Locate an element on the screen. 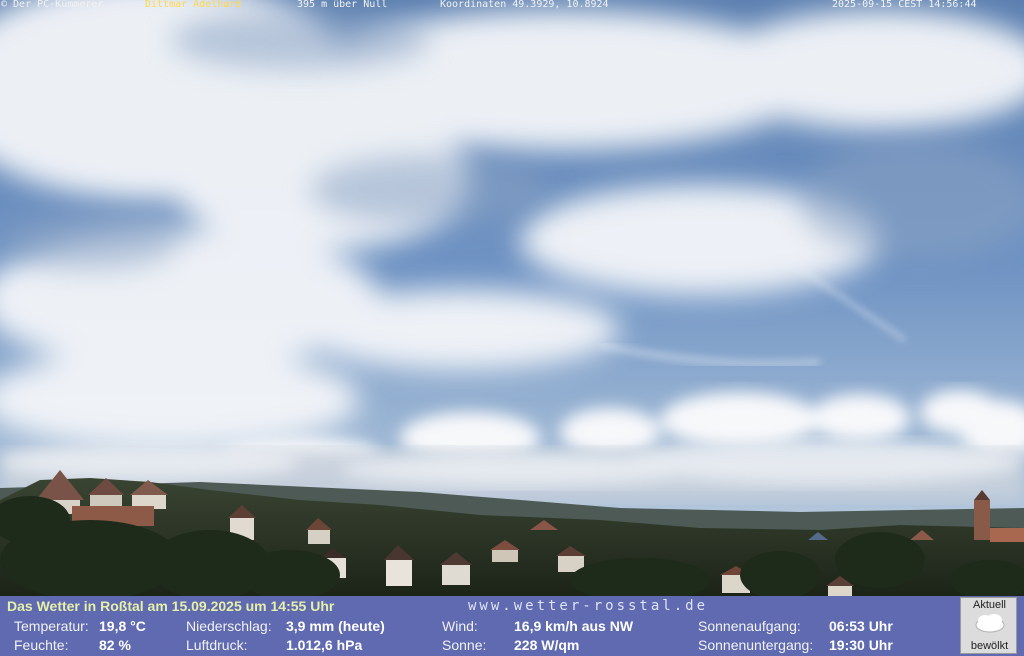 The height and width of the screenshot is (656, 1024). humidity-value: 82 % is located at coordinates (115, 645).